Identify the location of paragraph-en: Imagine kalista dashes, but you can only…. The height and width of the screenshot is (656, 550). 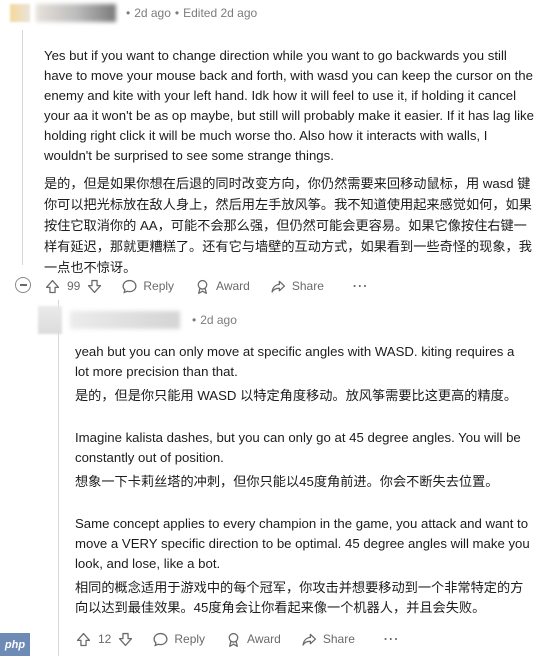
(298, 447).